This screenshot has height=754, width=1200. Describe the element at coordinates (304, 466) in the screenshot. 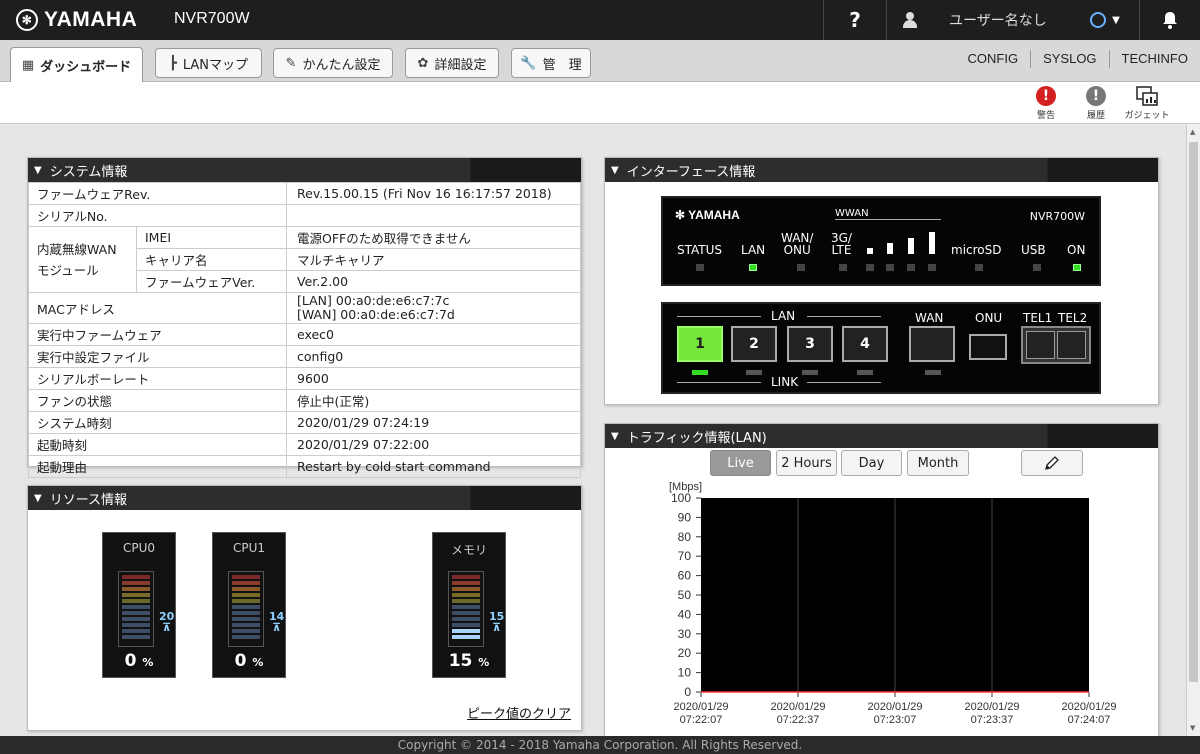

I see `table-row: 起動理由 Restart by cold start command` at that location.